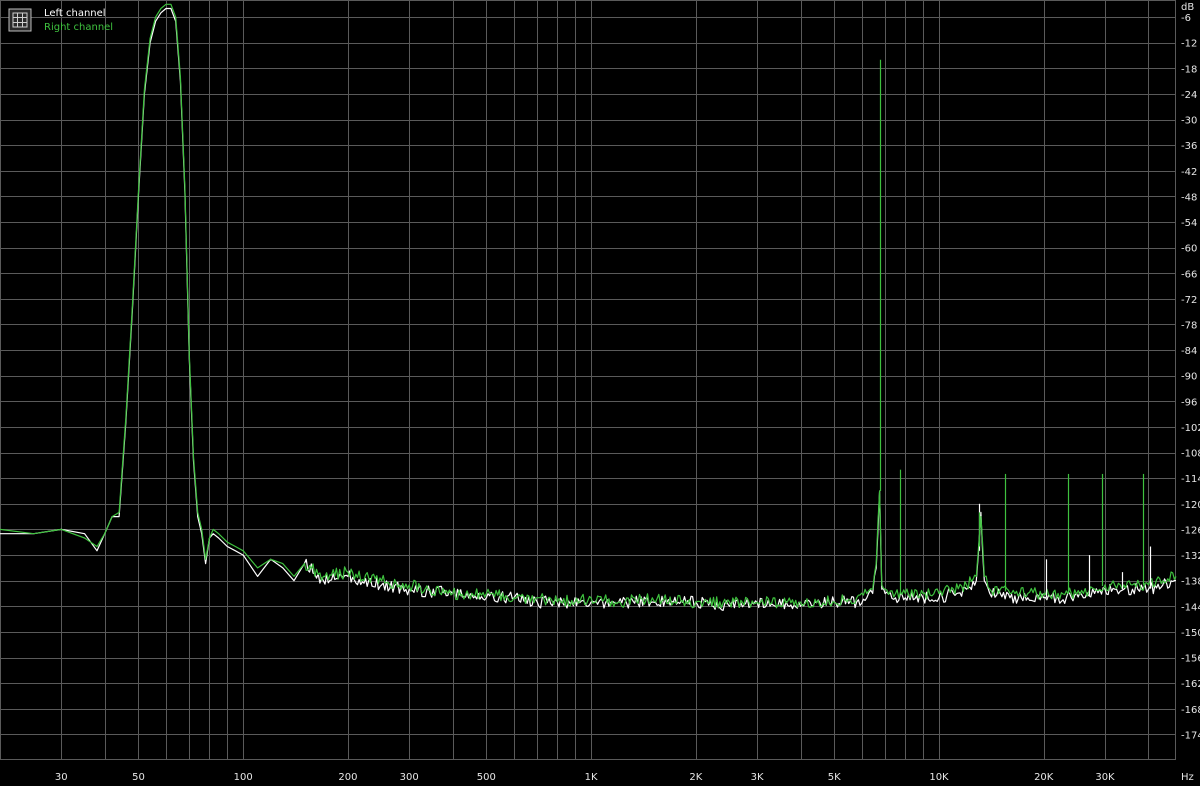  I want to click on y-tick-label: -78, so click(1189, 325).